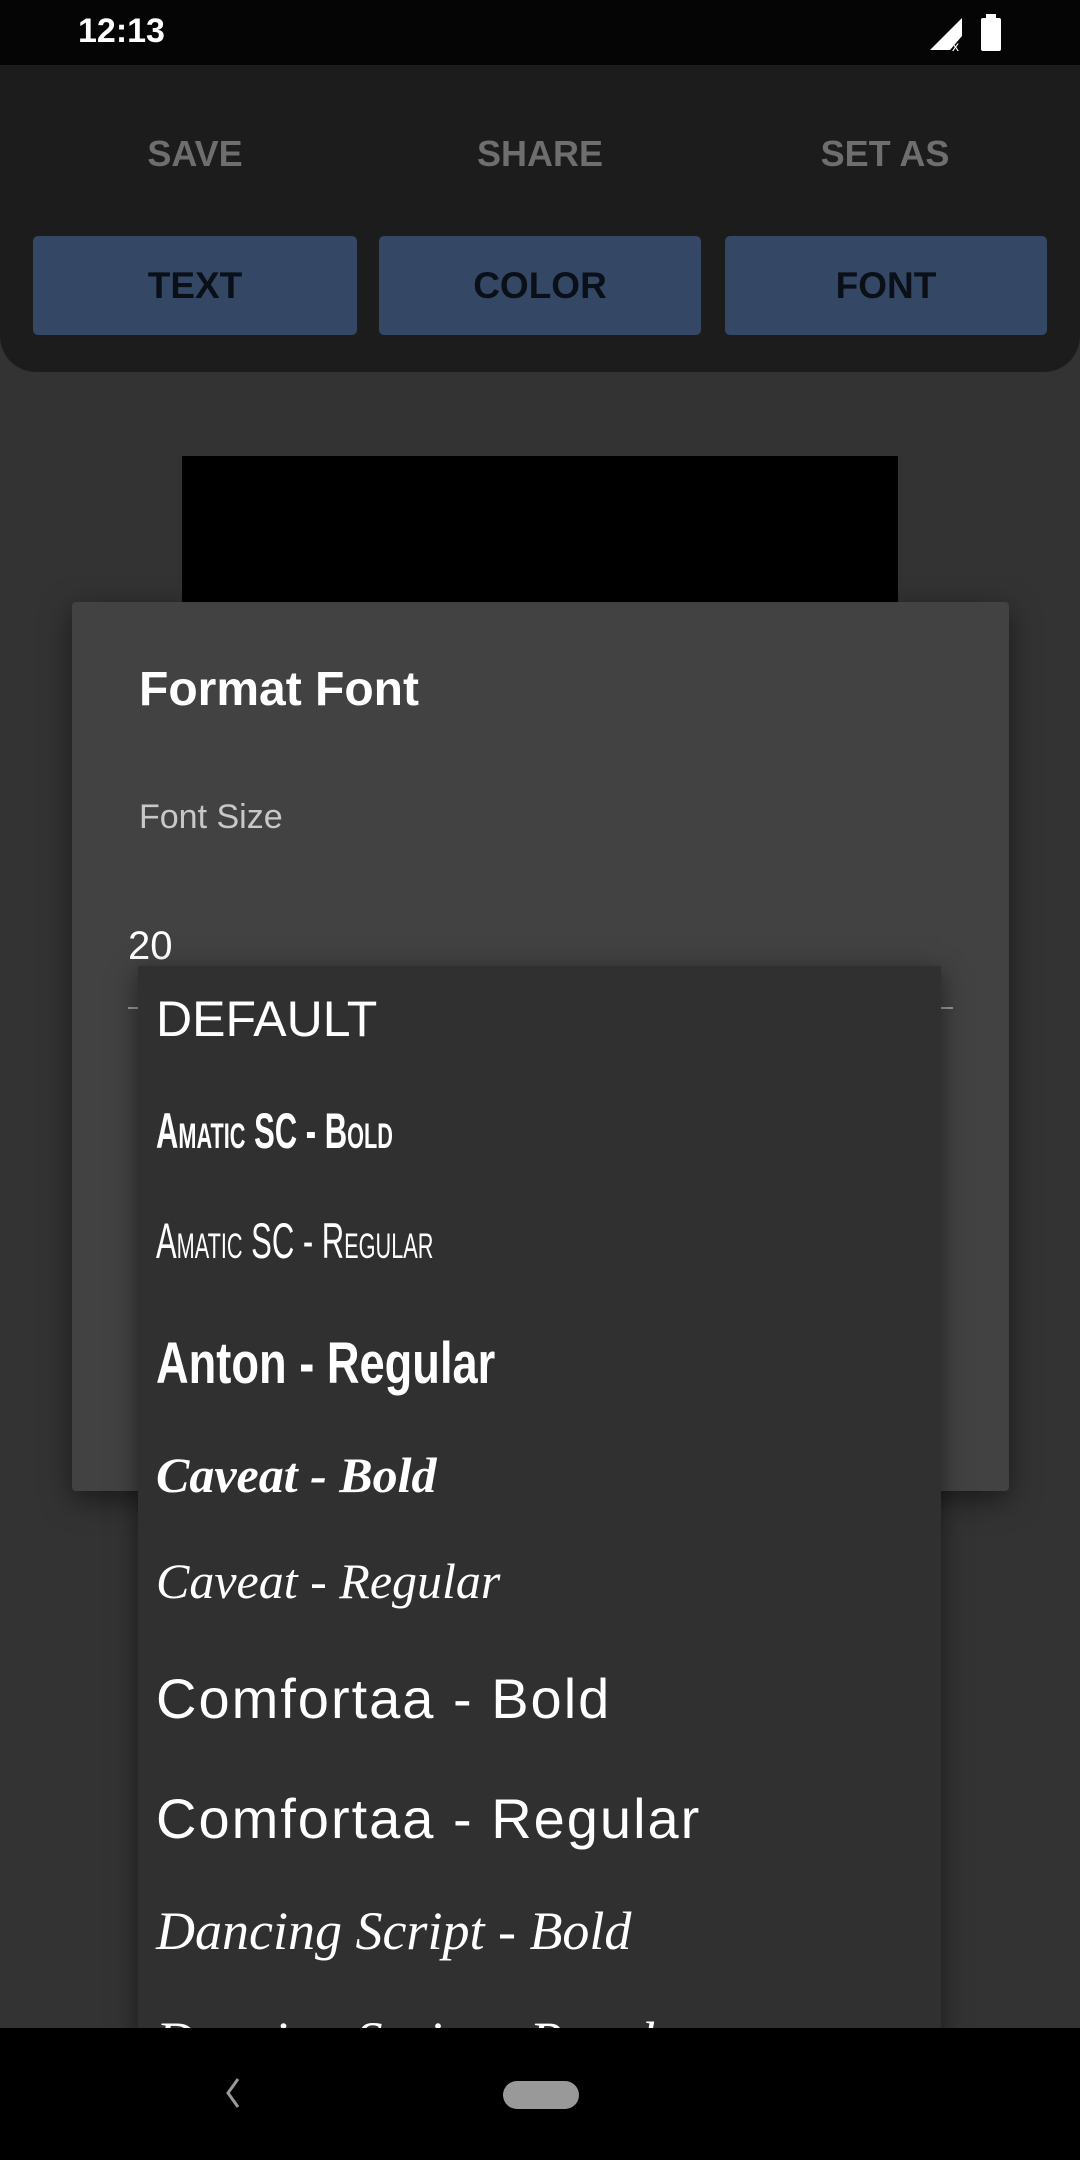 The height and width of the screenshot is (2160, 1080). Describe the element at coordinates (540, 154) in the screenshot. I see `share-button: SHARE` at that location.